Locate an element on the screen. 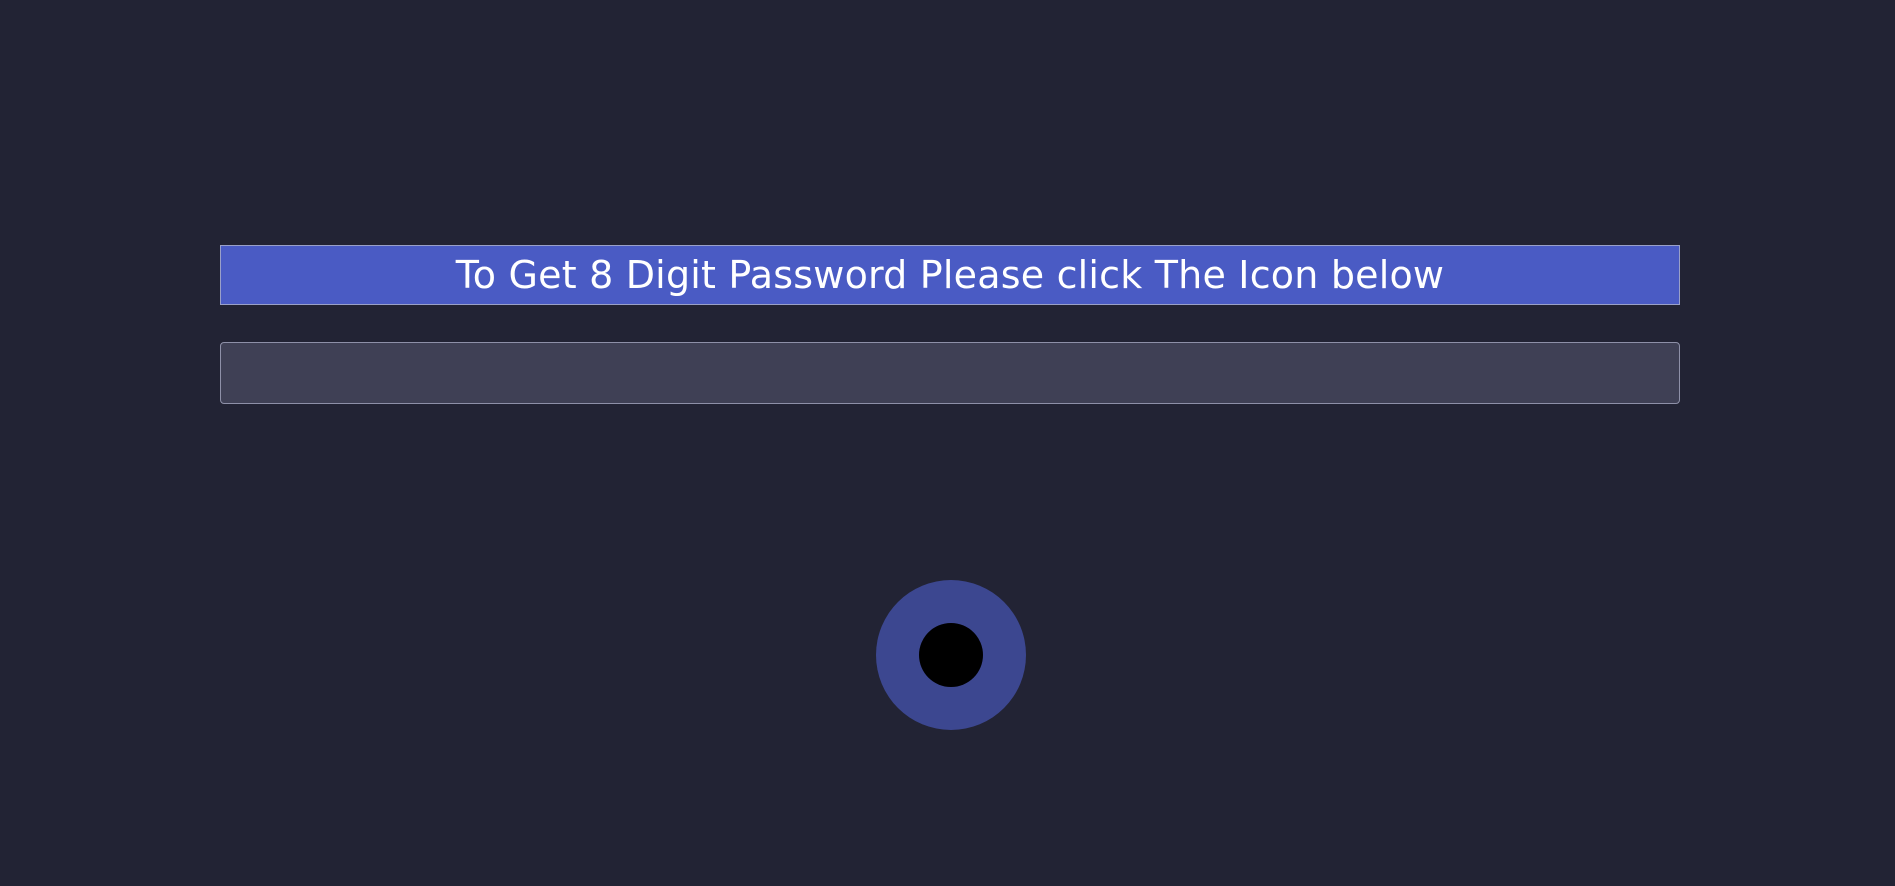 The height and width of the screenshot is (886, 1895). generate-password-button is located at coordinates (951, 655).